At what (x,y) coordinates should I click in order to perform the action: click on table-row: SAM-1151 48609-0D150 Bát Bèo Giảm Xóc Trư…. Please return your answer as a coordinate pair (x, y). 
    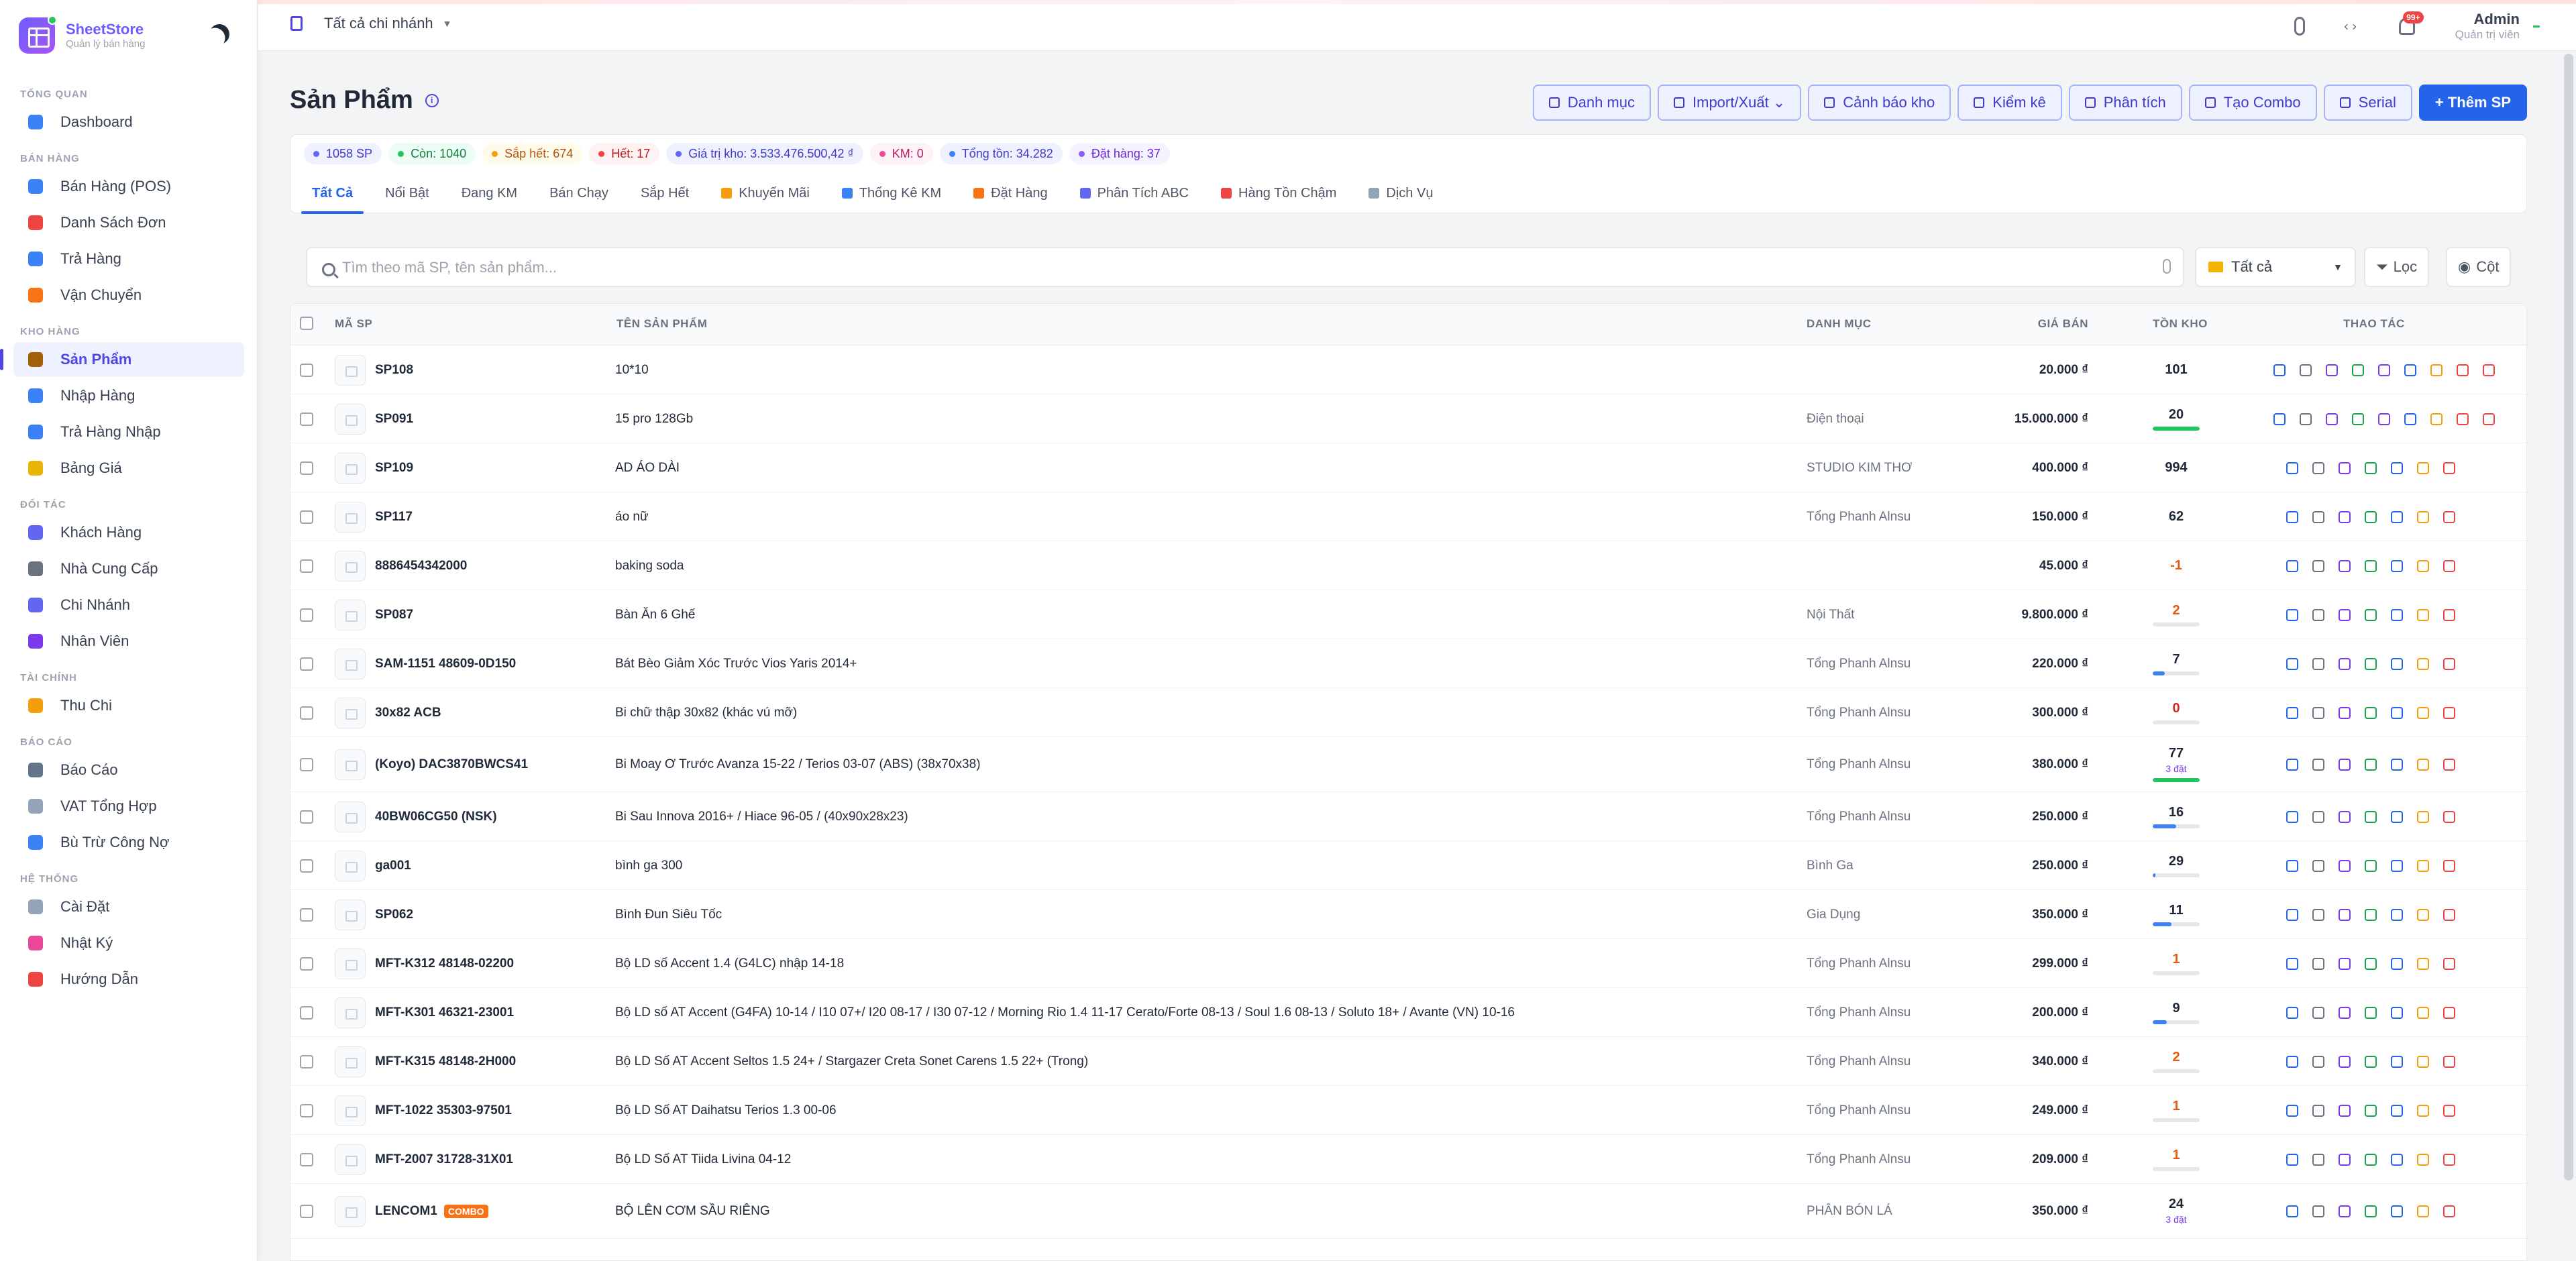
    Looking at the image, I should click on (1408, 663).